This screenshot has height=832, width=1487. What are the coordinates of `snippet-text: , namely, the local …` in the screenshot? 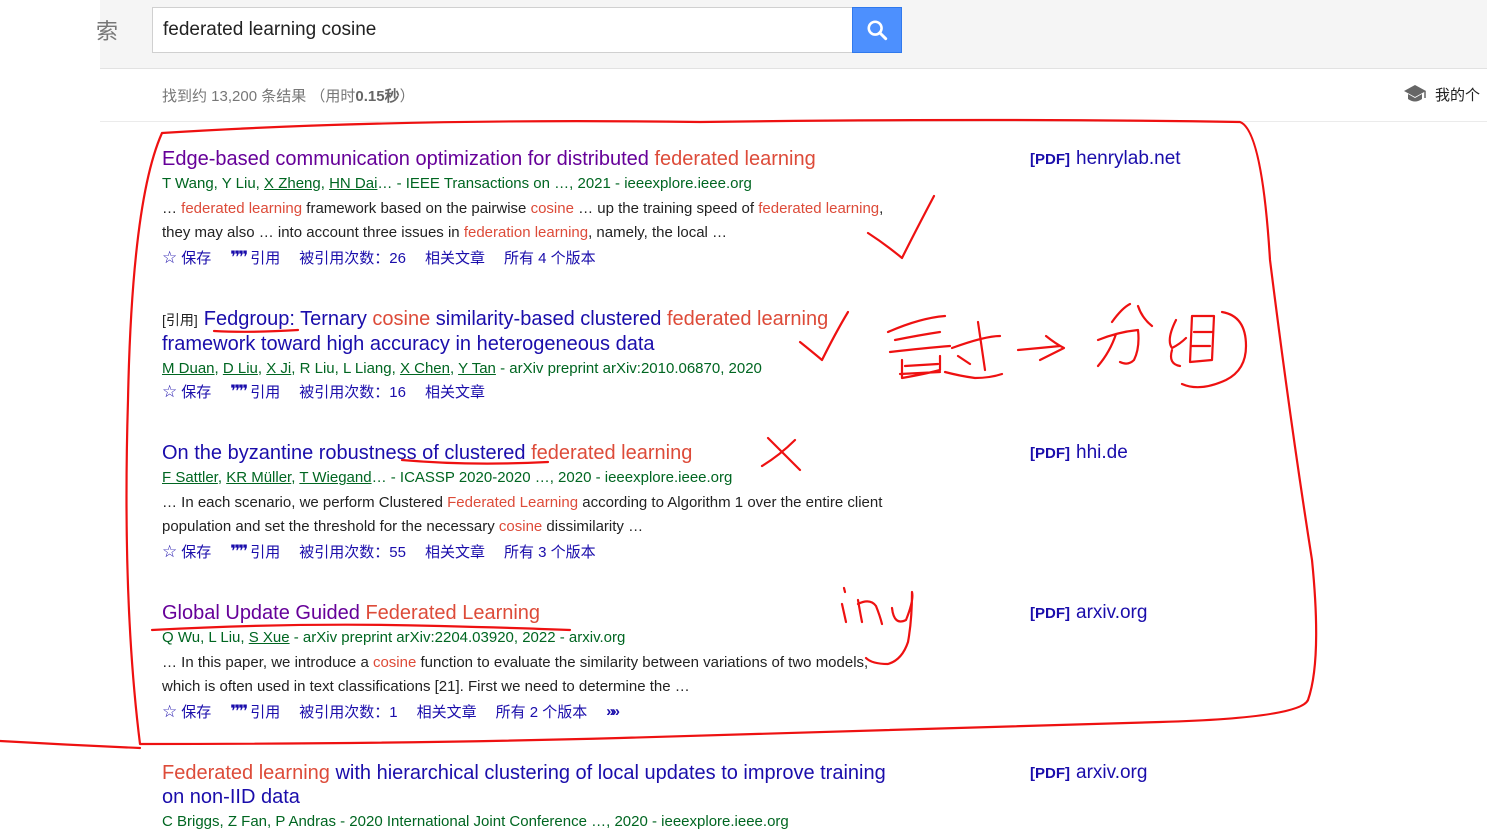 It's located at (658, 232).